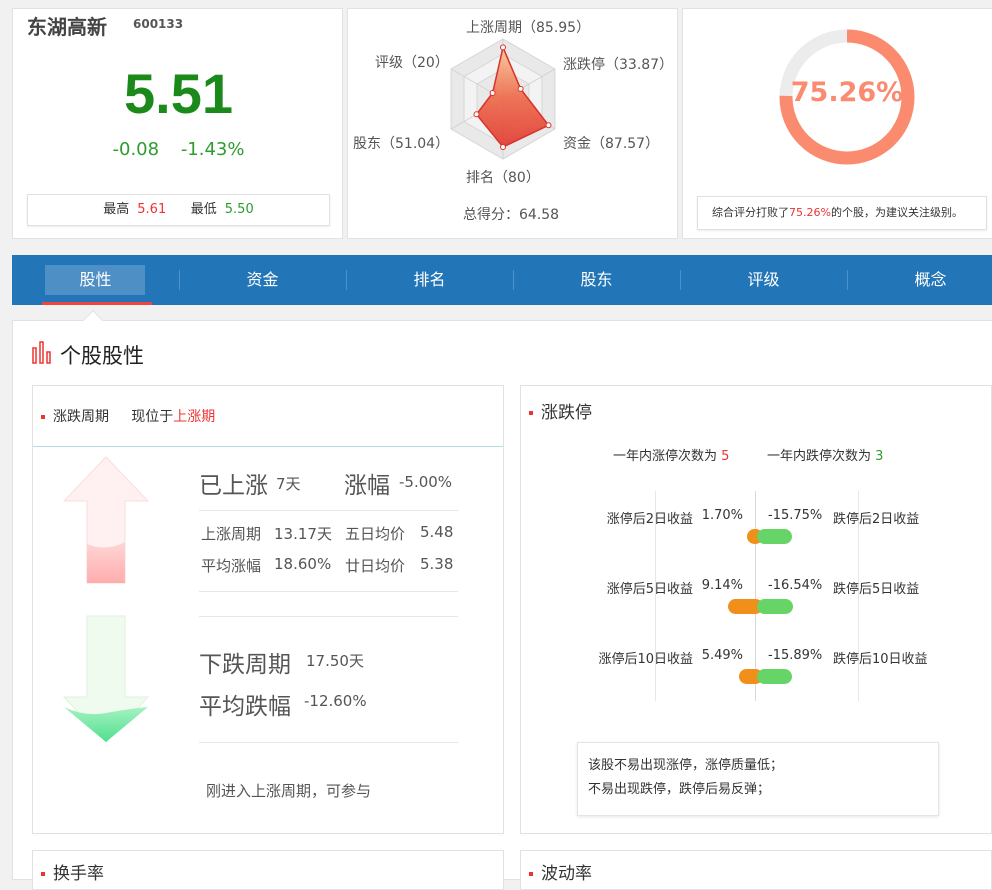 The height and width of the screenshot is (890, 992). What do you see at coordinates (245, 707) in the screenshot?
I see `avg-fall-label: 平均跌幅` at bounding box center [245, 707].